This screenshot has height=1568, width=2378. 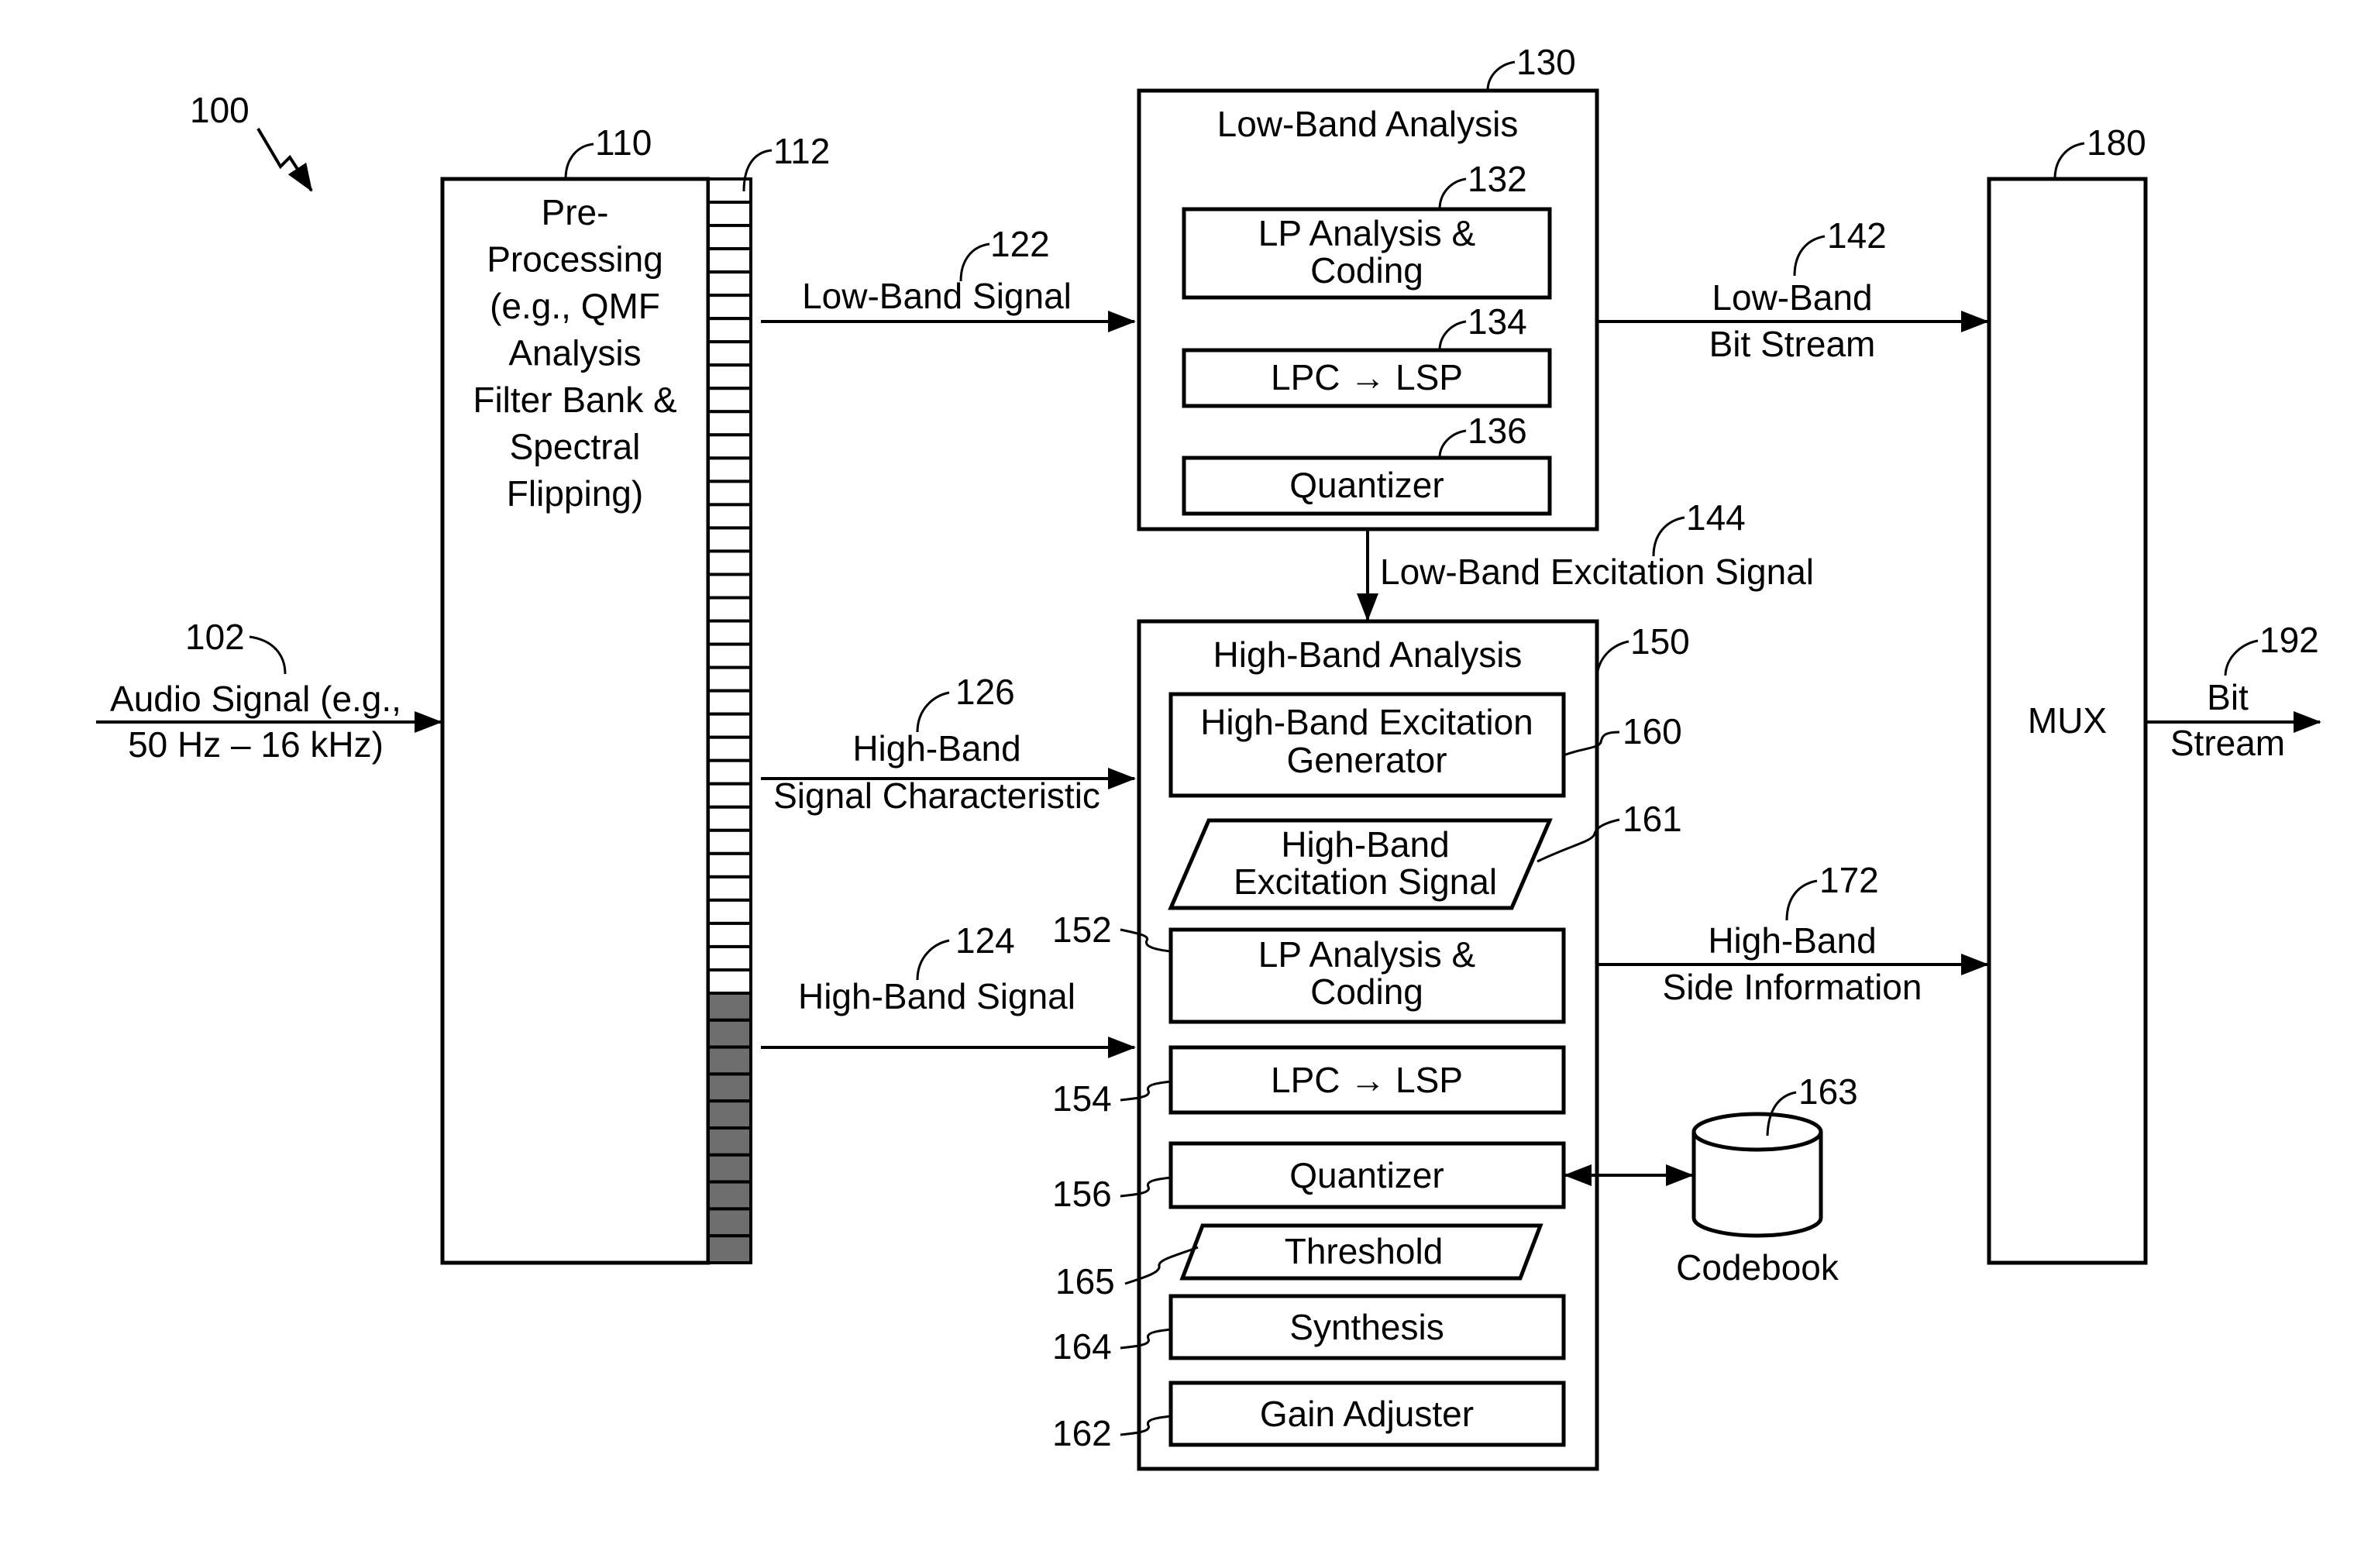 I want to click on ref-154: 154, so click(x=1082, y=1098).